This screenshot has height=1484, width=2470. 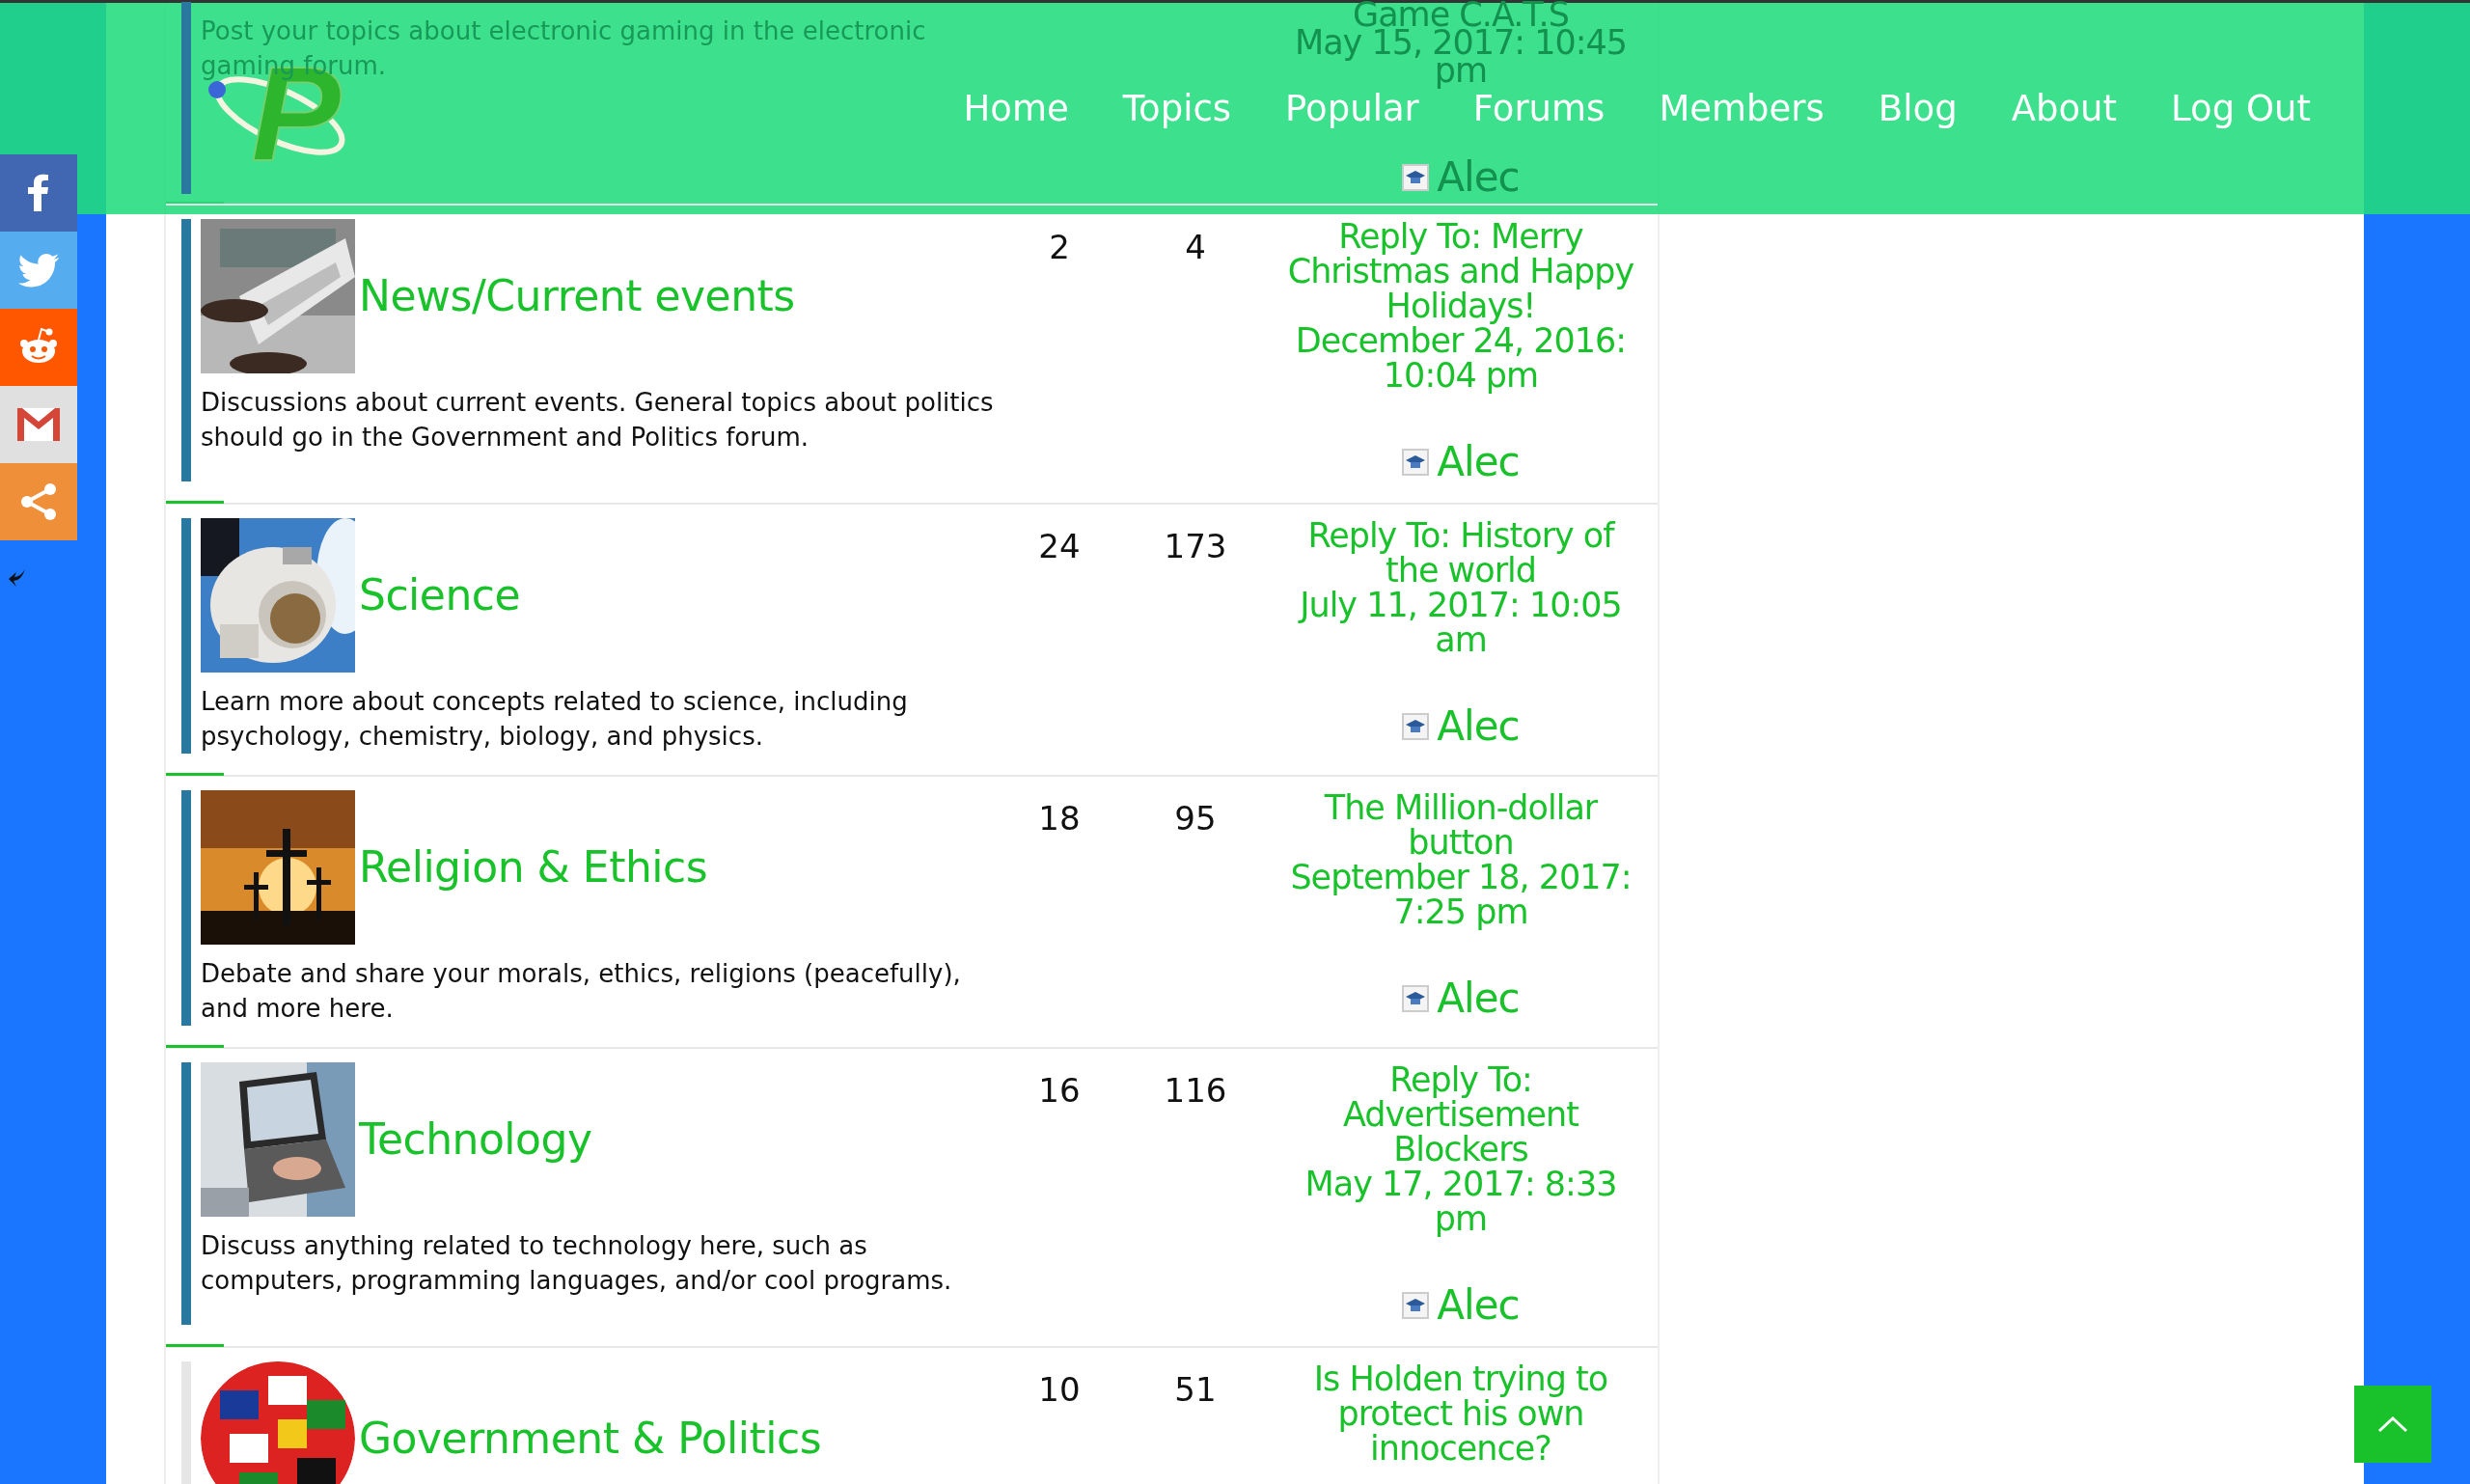 What do you see at coordinates (1059, 818) in the screenshot?
I see `topic-count: 18` at bounding box center [1059, 818].